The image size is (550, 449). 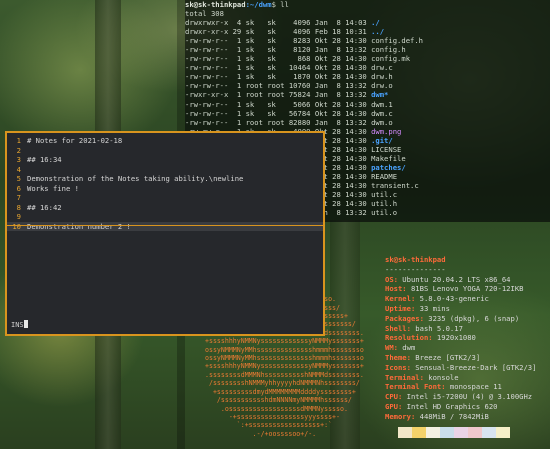 What do you see at coordinates (276, 408) in the screenshot?
I see `ascii-line: .ossssssssssssssssssdMMMNysssso.` at bounding box center [276, 408].